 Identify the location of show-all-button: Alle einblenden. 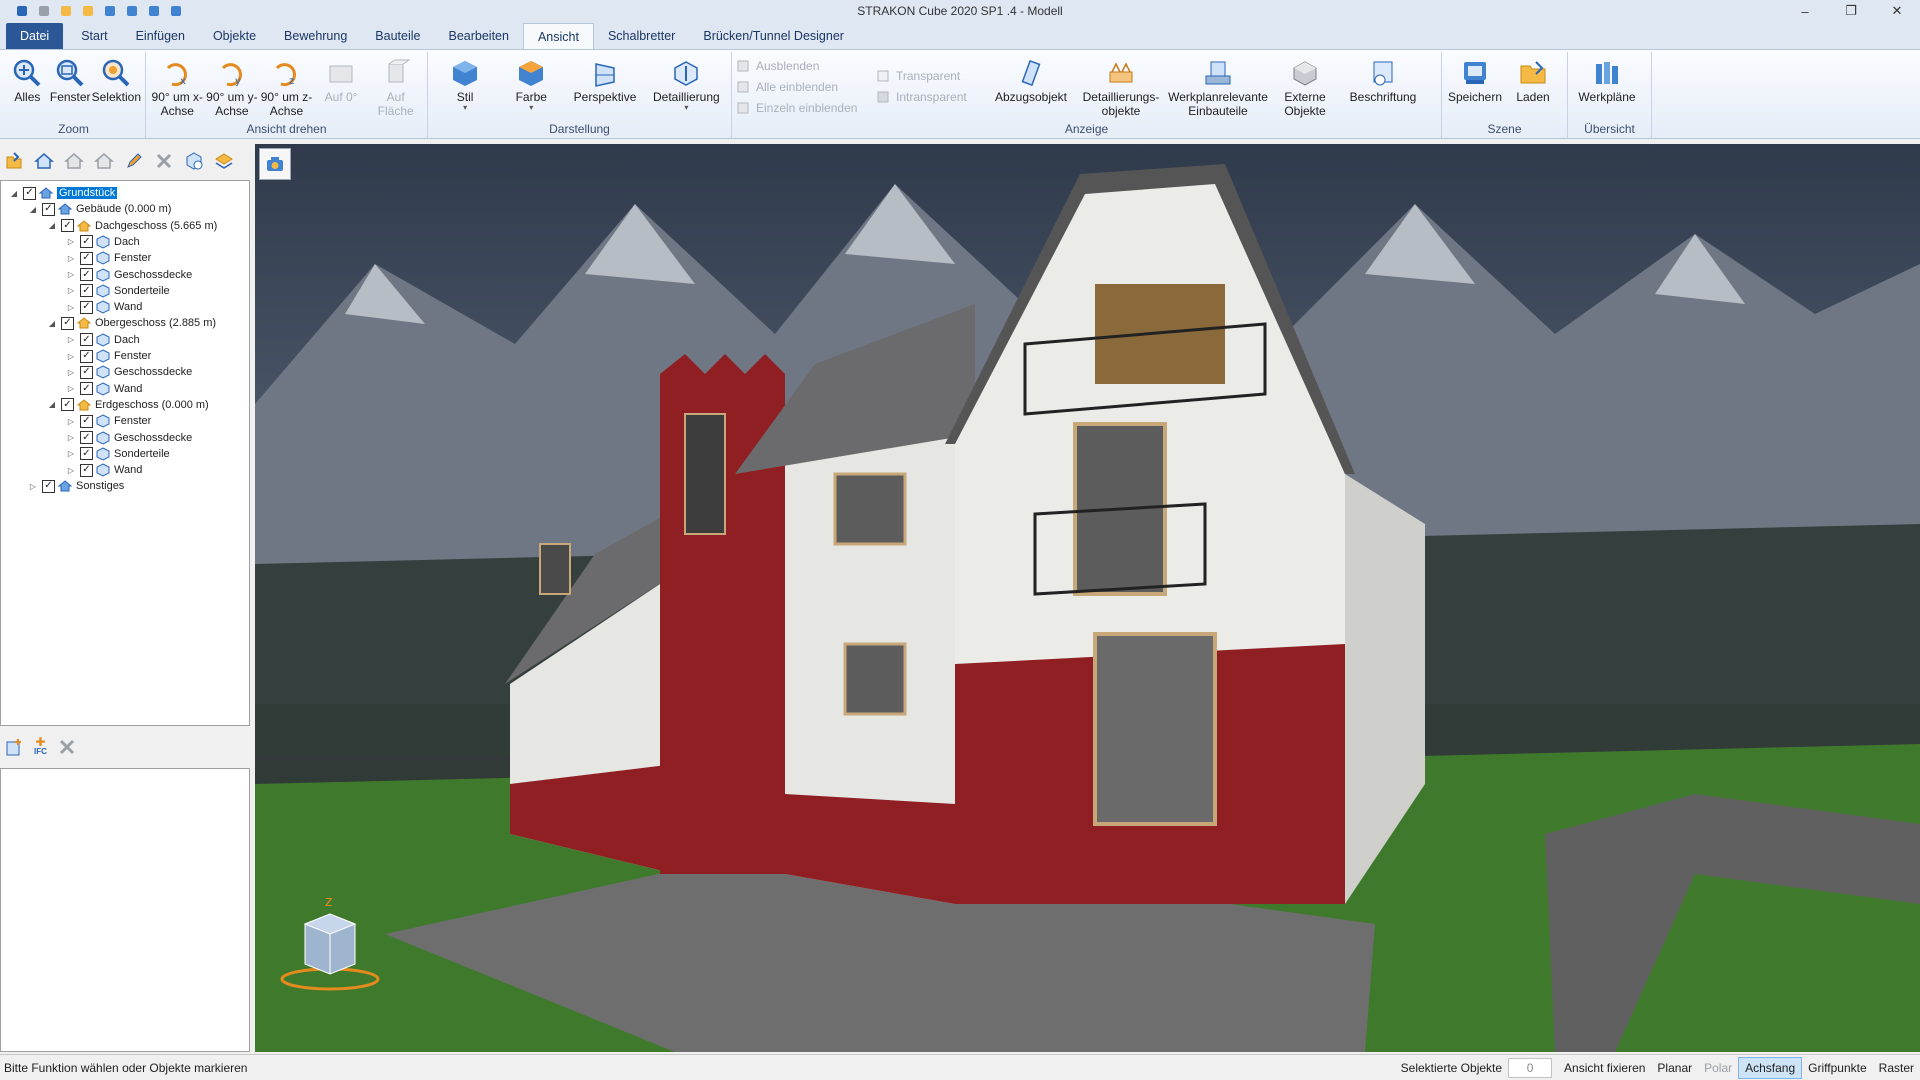
(806, 87).